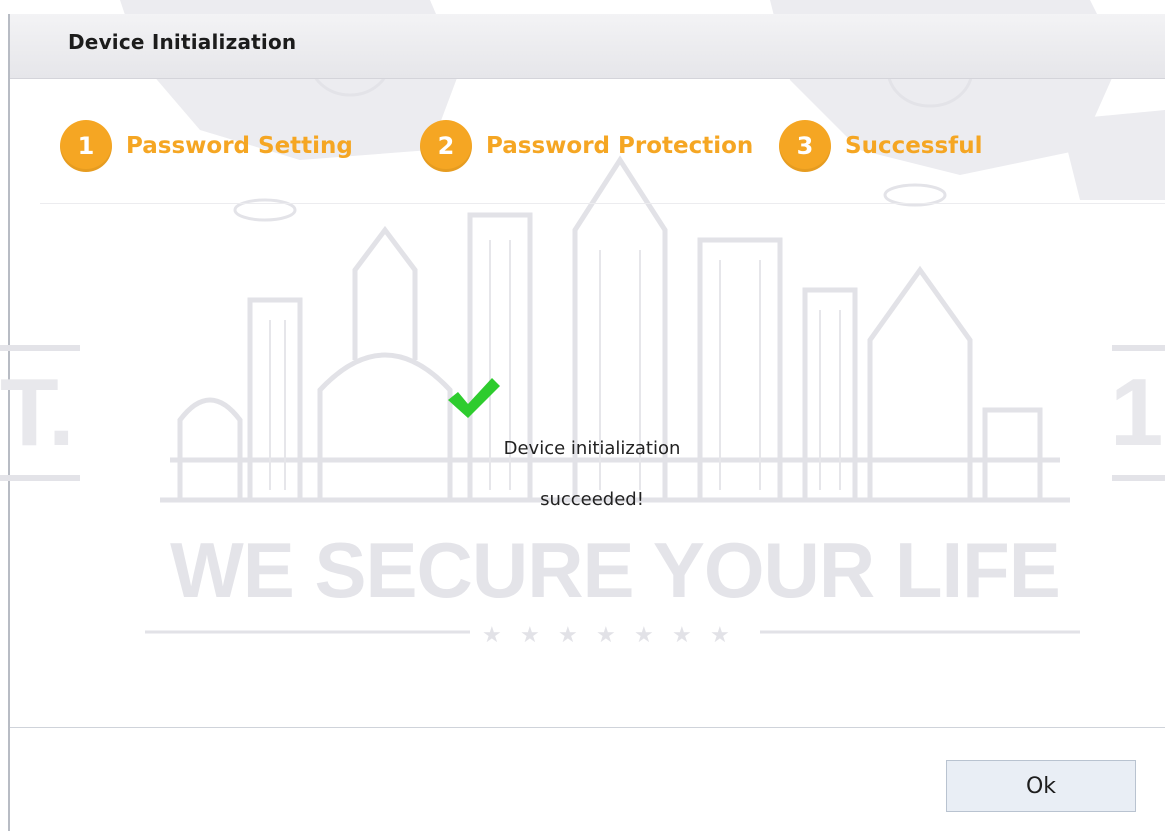  I want to click on step-label: Password Protection, so click(620, 146).